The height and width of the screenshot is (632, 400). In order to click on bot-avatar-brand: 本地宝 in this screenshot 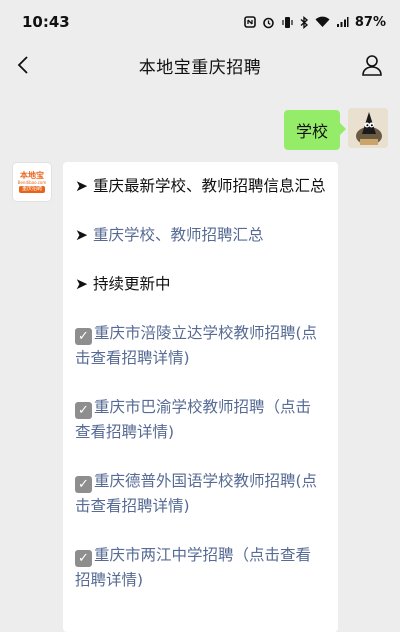, I will do `click(32, 175)`.